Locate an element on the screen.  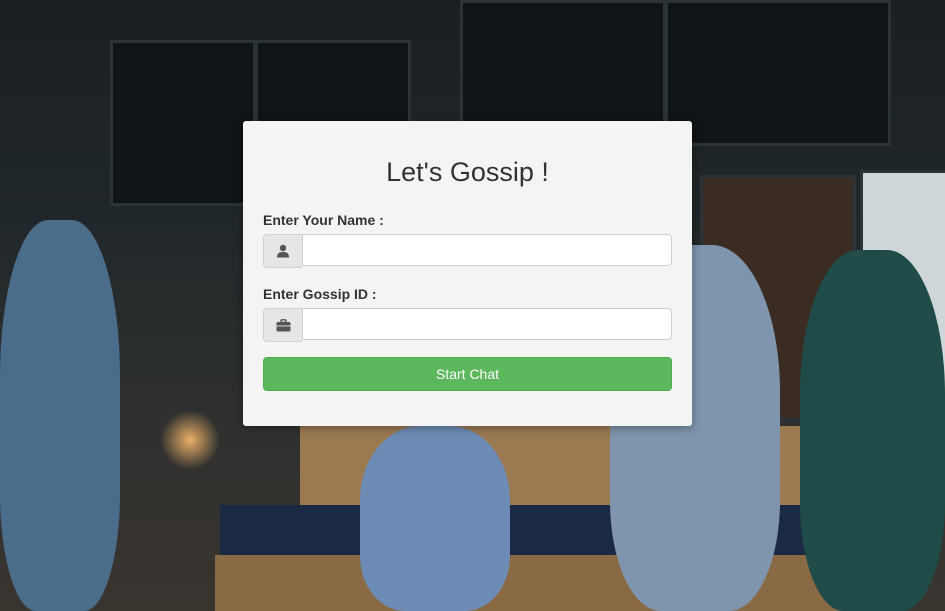
gossip-id-input-group is located at coordinates (467, 325).